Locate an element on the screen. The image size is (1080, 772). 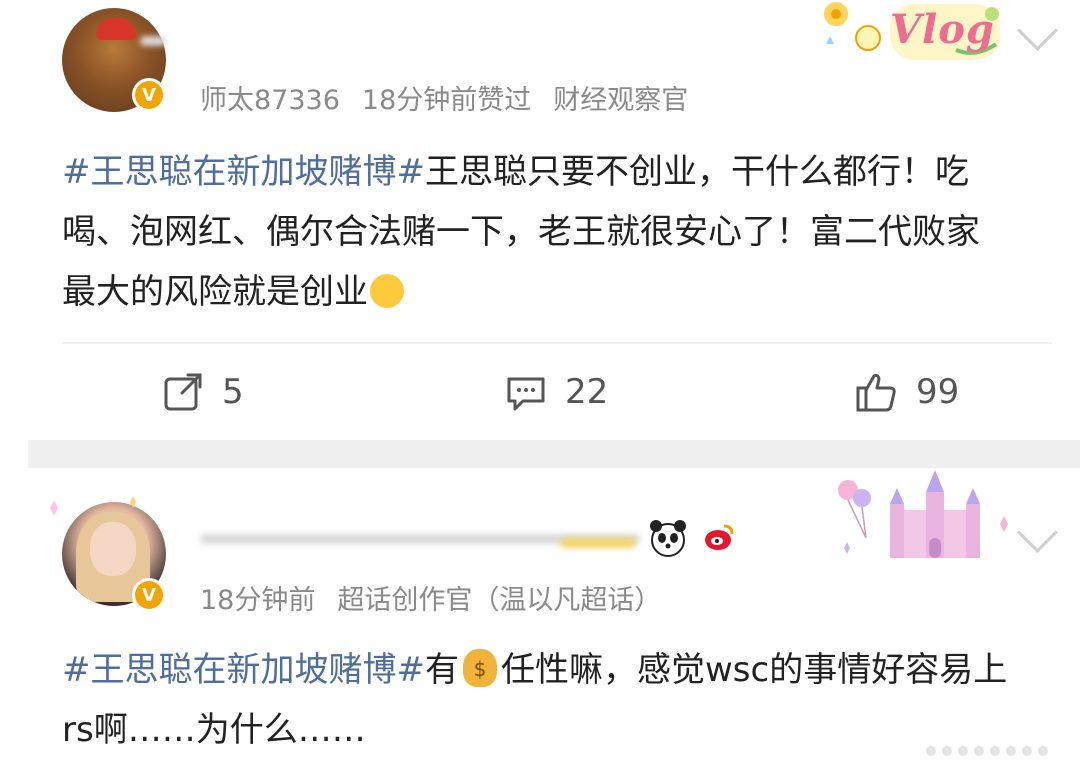
post-meta: 18分钟前 超话创作官（温以凡超话） is located at coordinates (441, 597).